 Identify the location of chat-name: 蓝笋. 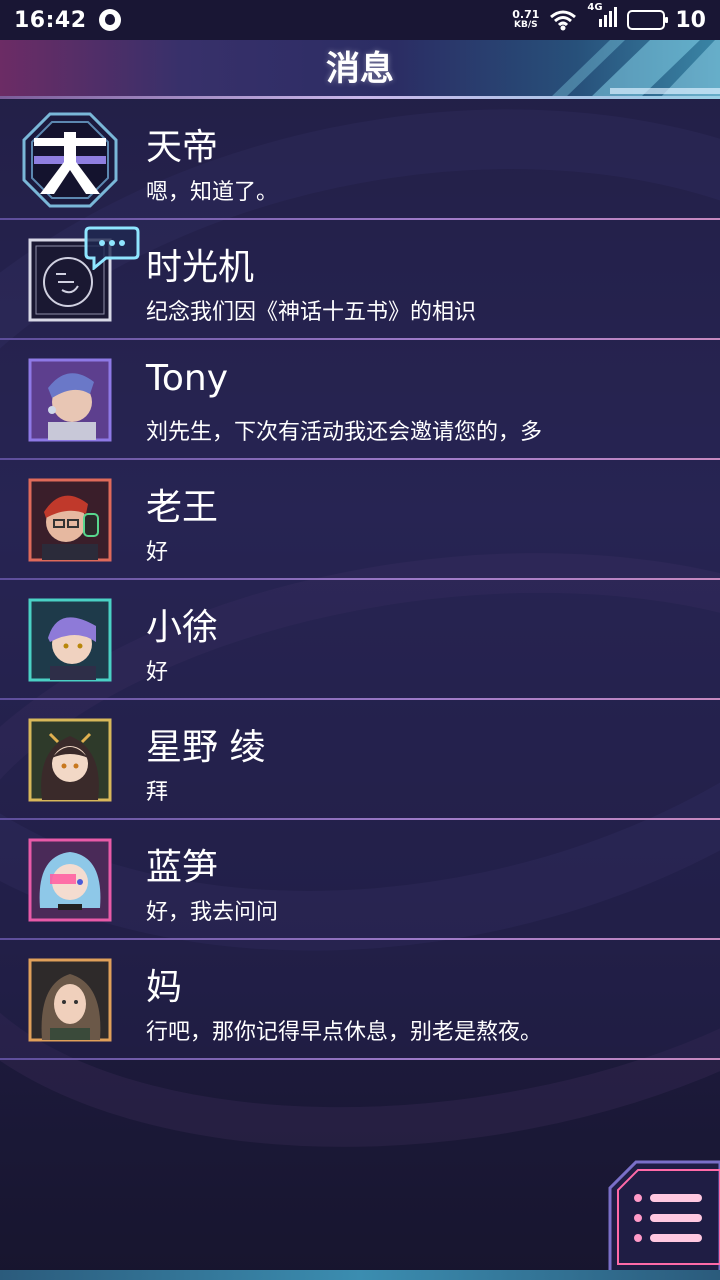
(182, 867).